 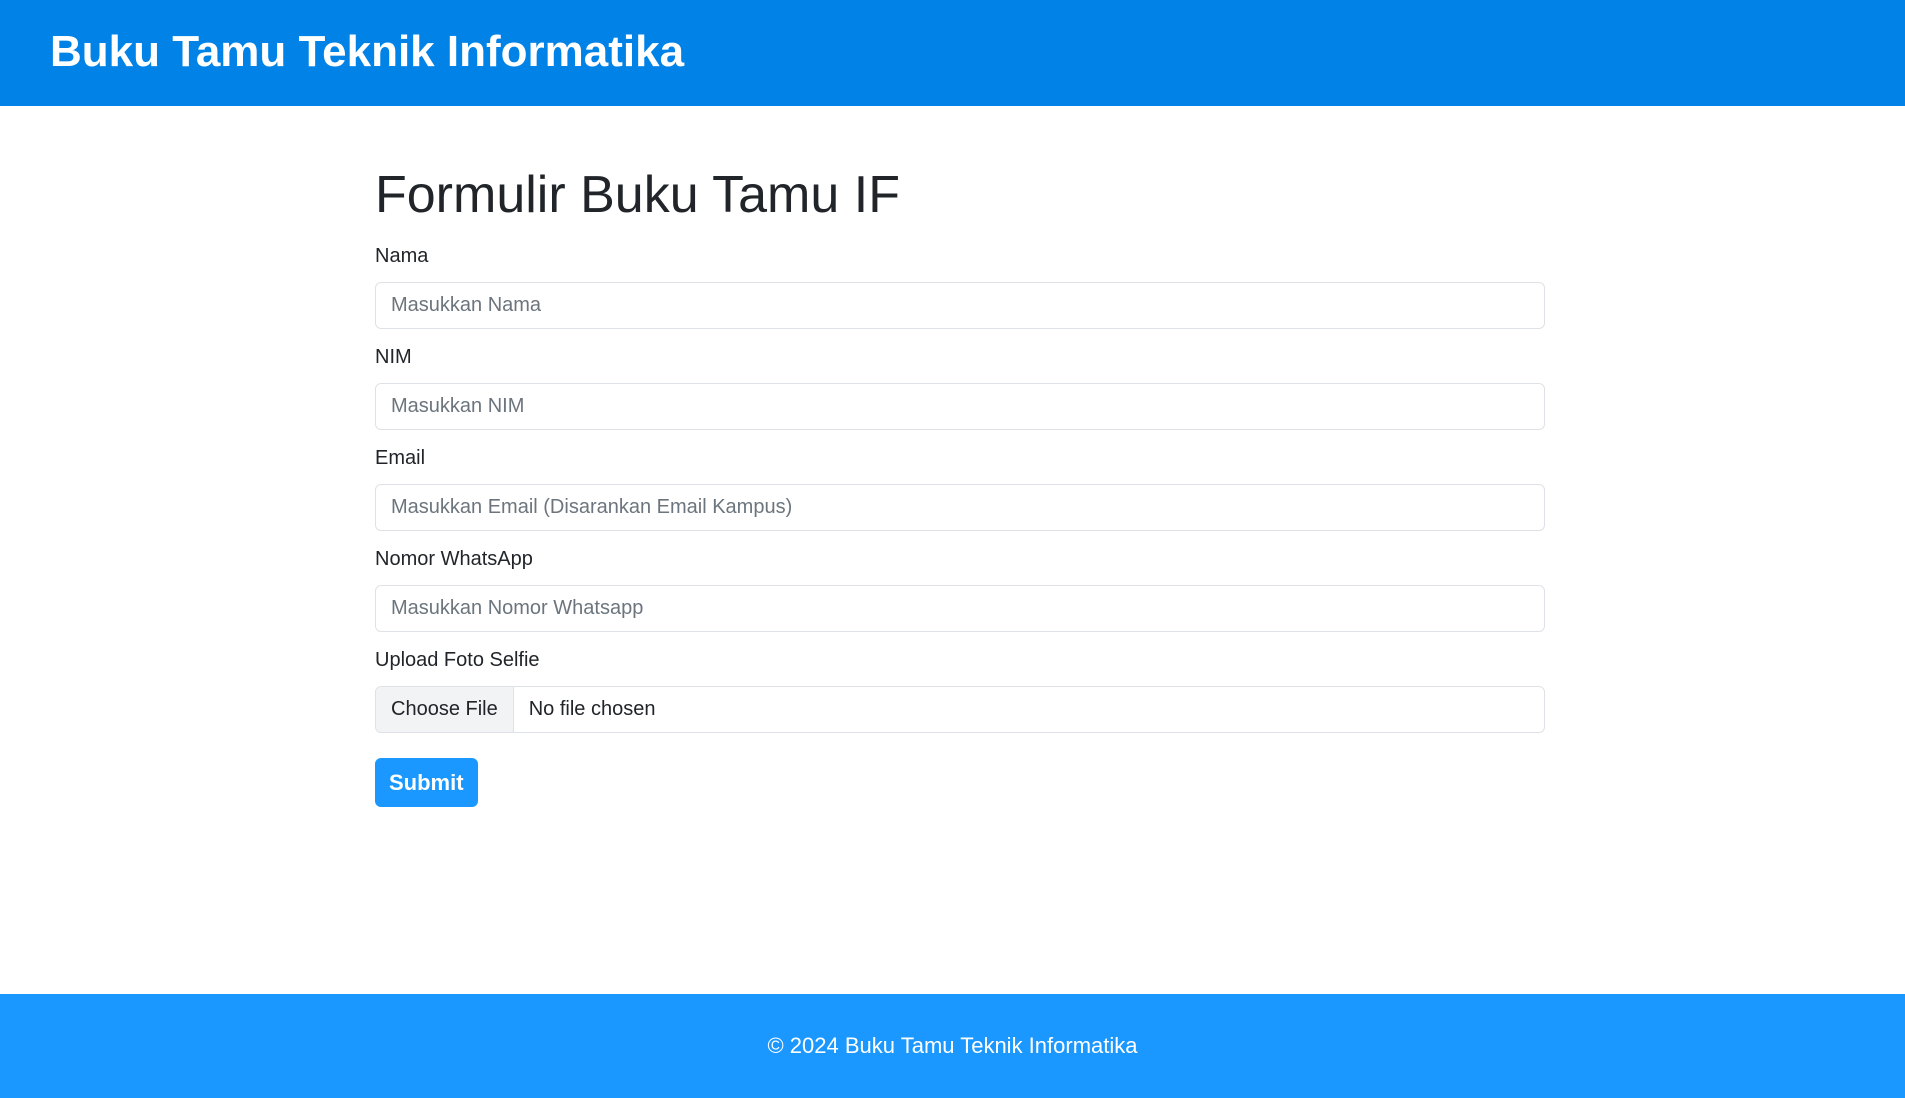 What do you see at coordinates (960, 507) in the screenshot?
I see `email-input` at bounding box center [960, 507].